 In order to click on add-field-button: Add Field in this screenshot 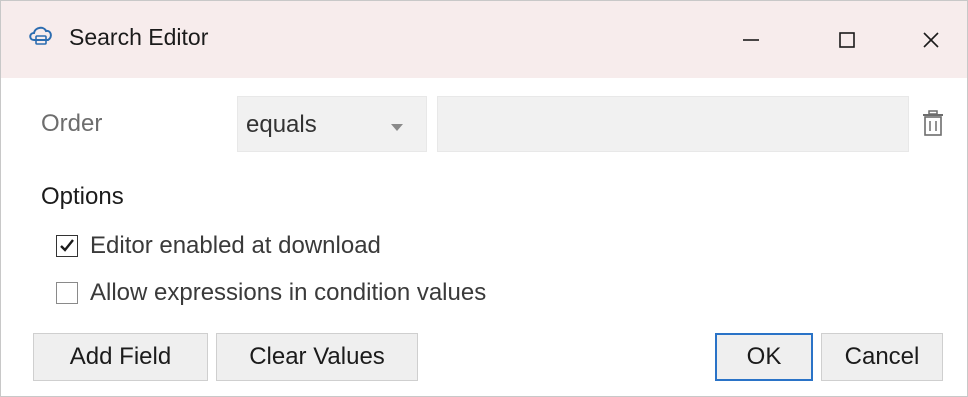, I will do `click(120, 357)`.